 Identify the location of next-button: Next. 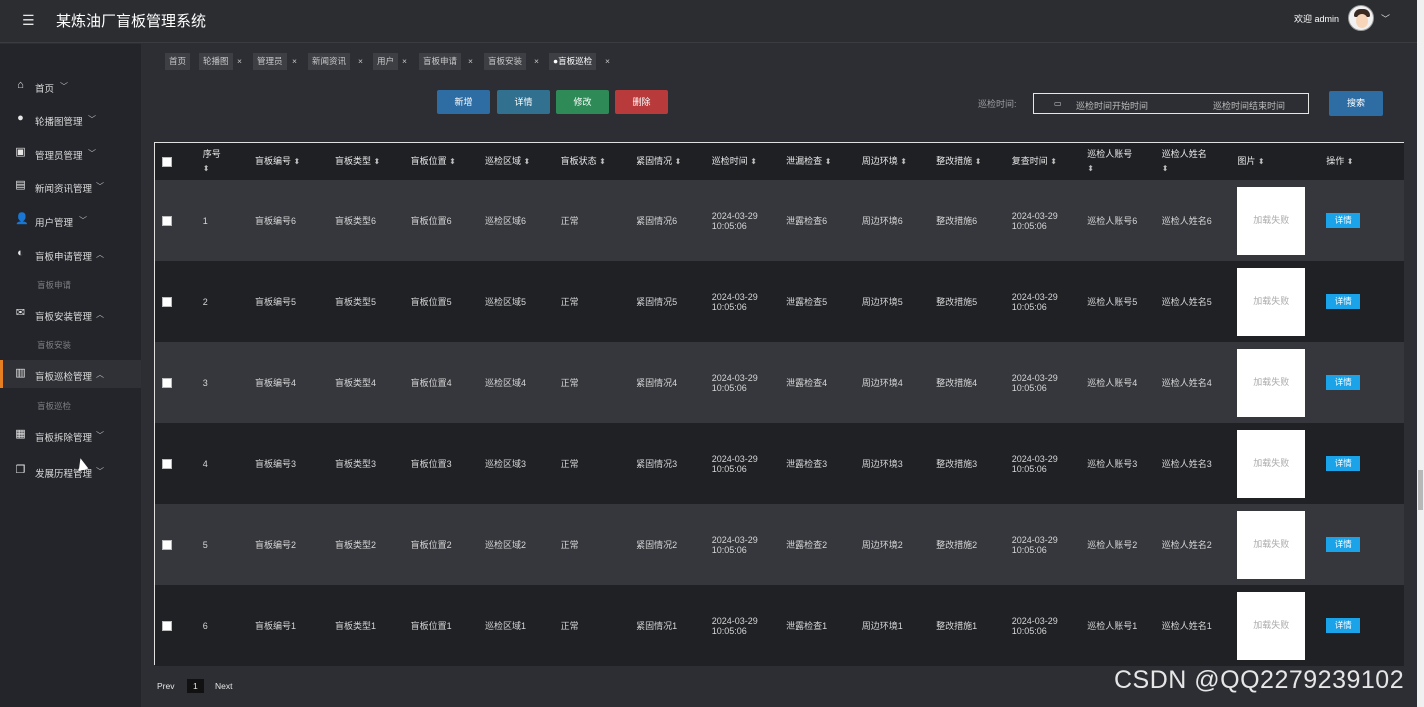
(223, 686).